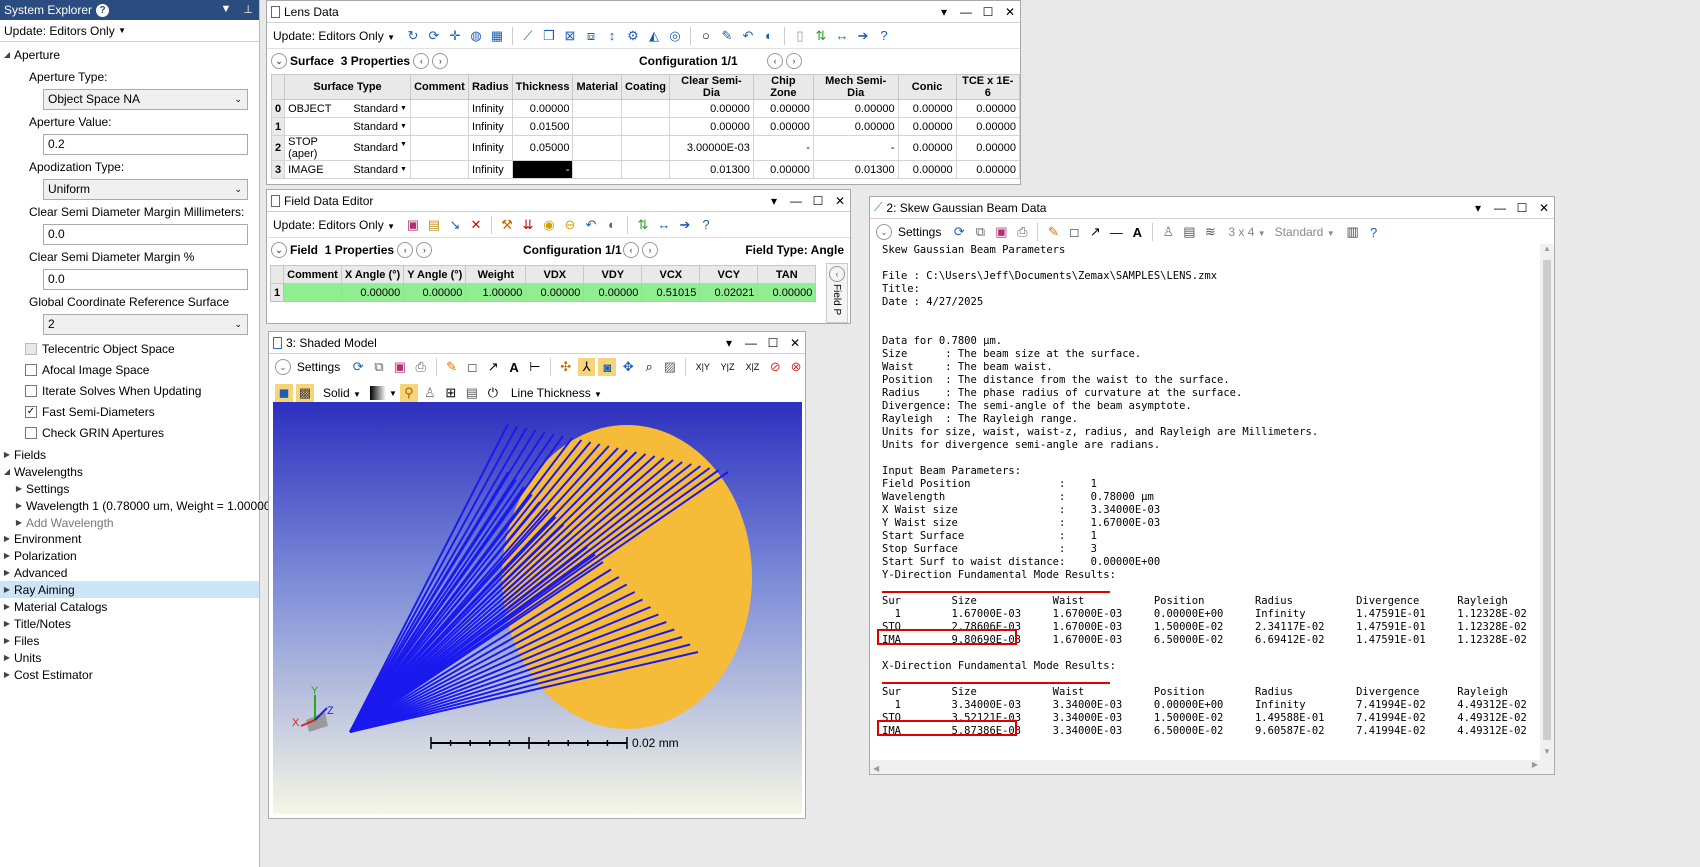 The width and height of the screenshot is (1700, 867). I want to click on table-cell: 1, so click(277, 292).